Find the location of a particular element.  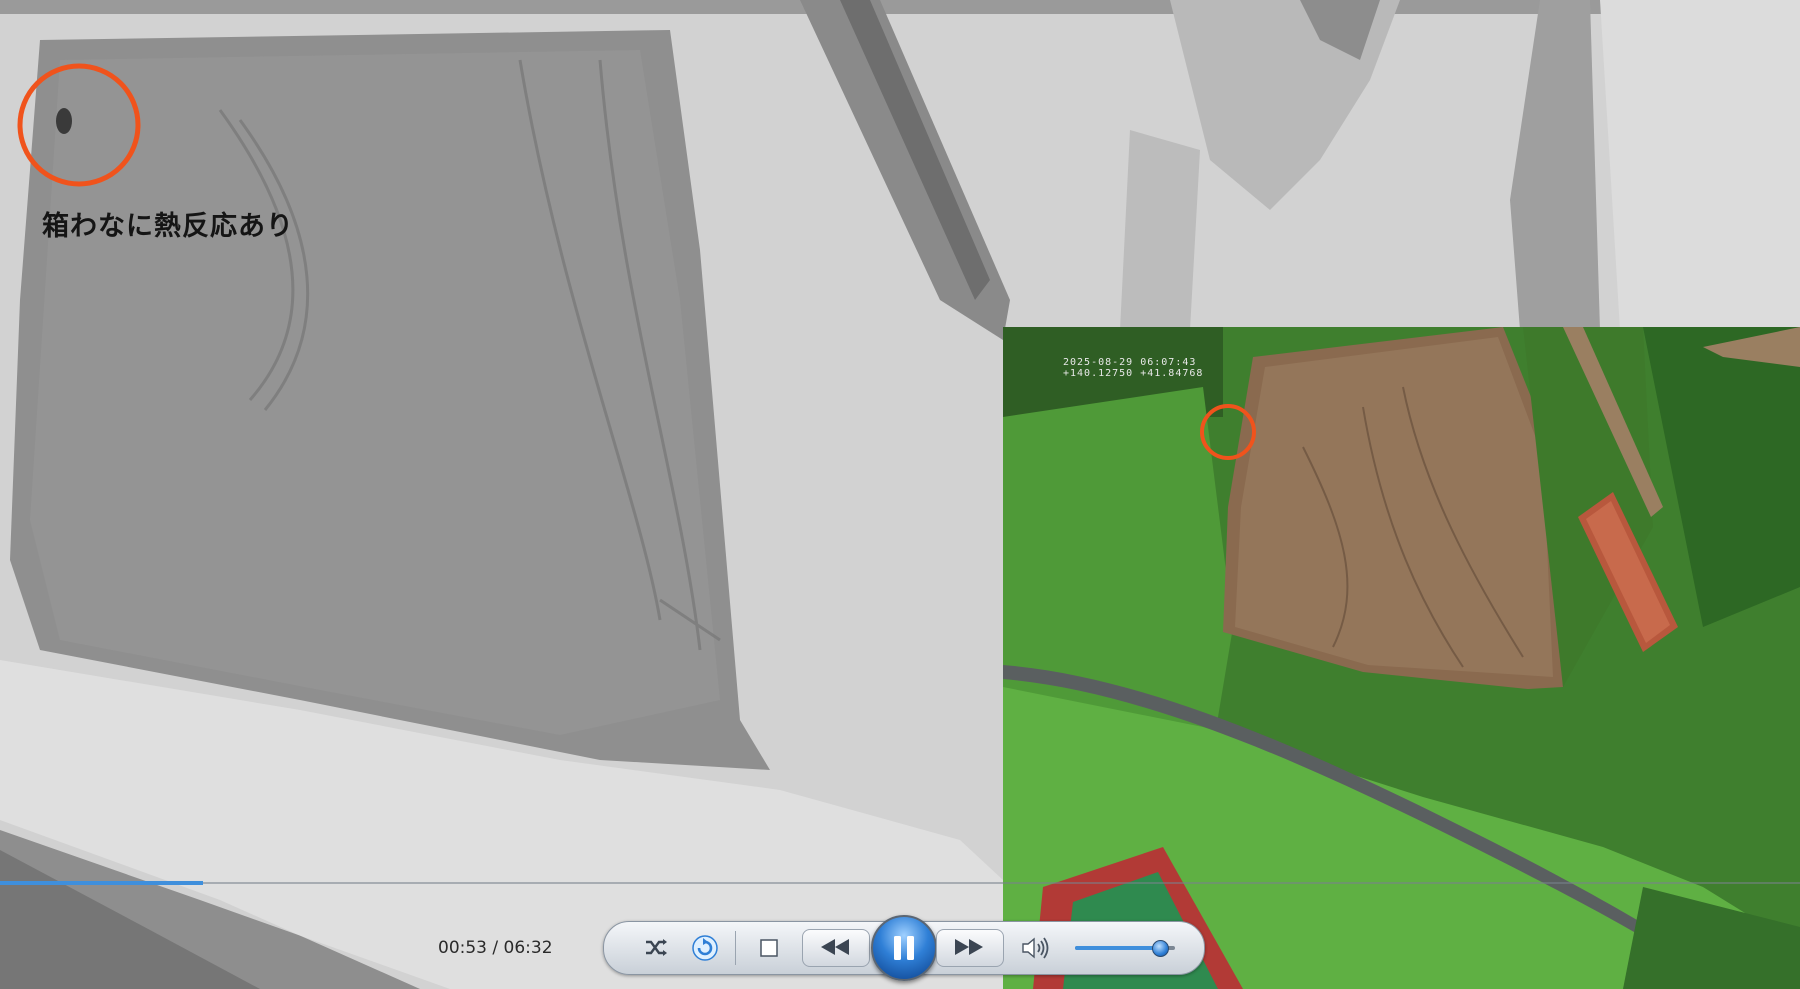

pause-button is located at coordinates (904, 948).